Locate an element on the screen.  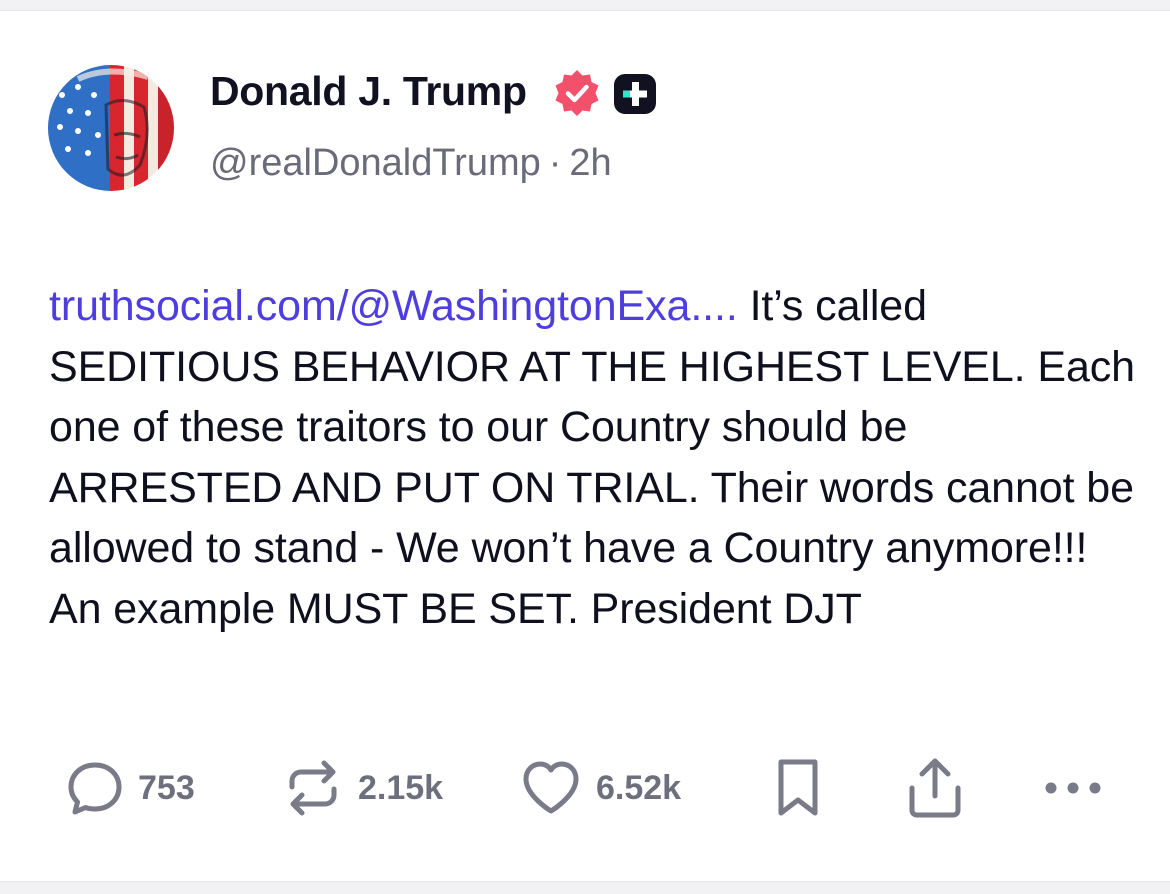
like-button: 6.52k is located at coordinates (600, 788).